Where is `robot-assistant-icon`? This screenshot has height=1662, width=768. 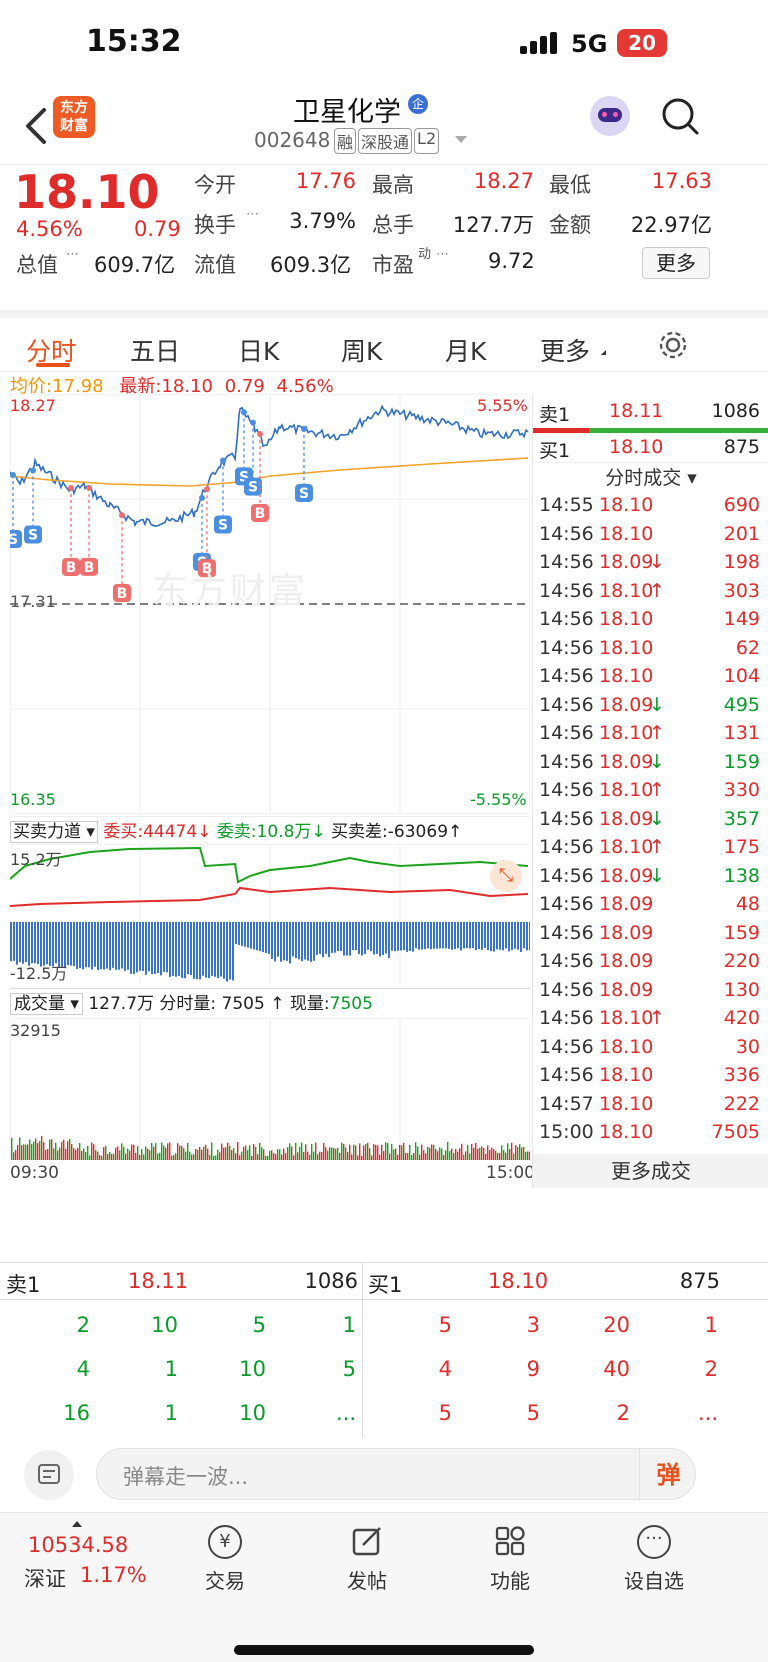 robot-assistant-icon is located at coordinates (610, 116).